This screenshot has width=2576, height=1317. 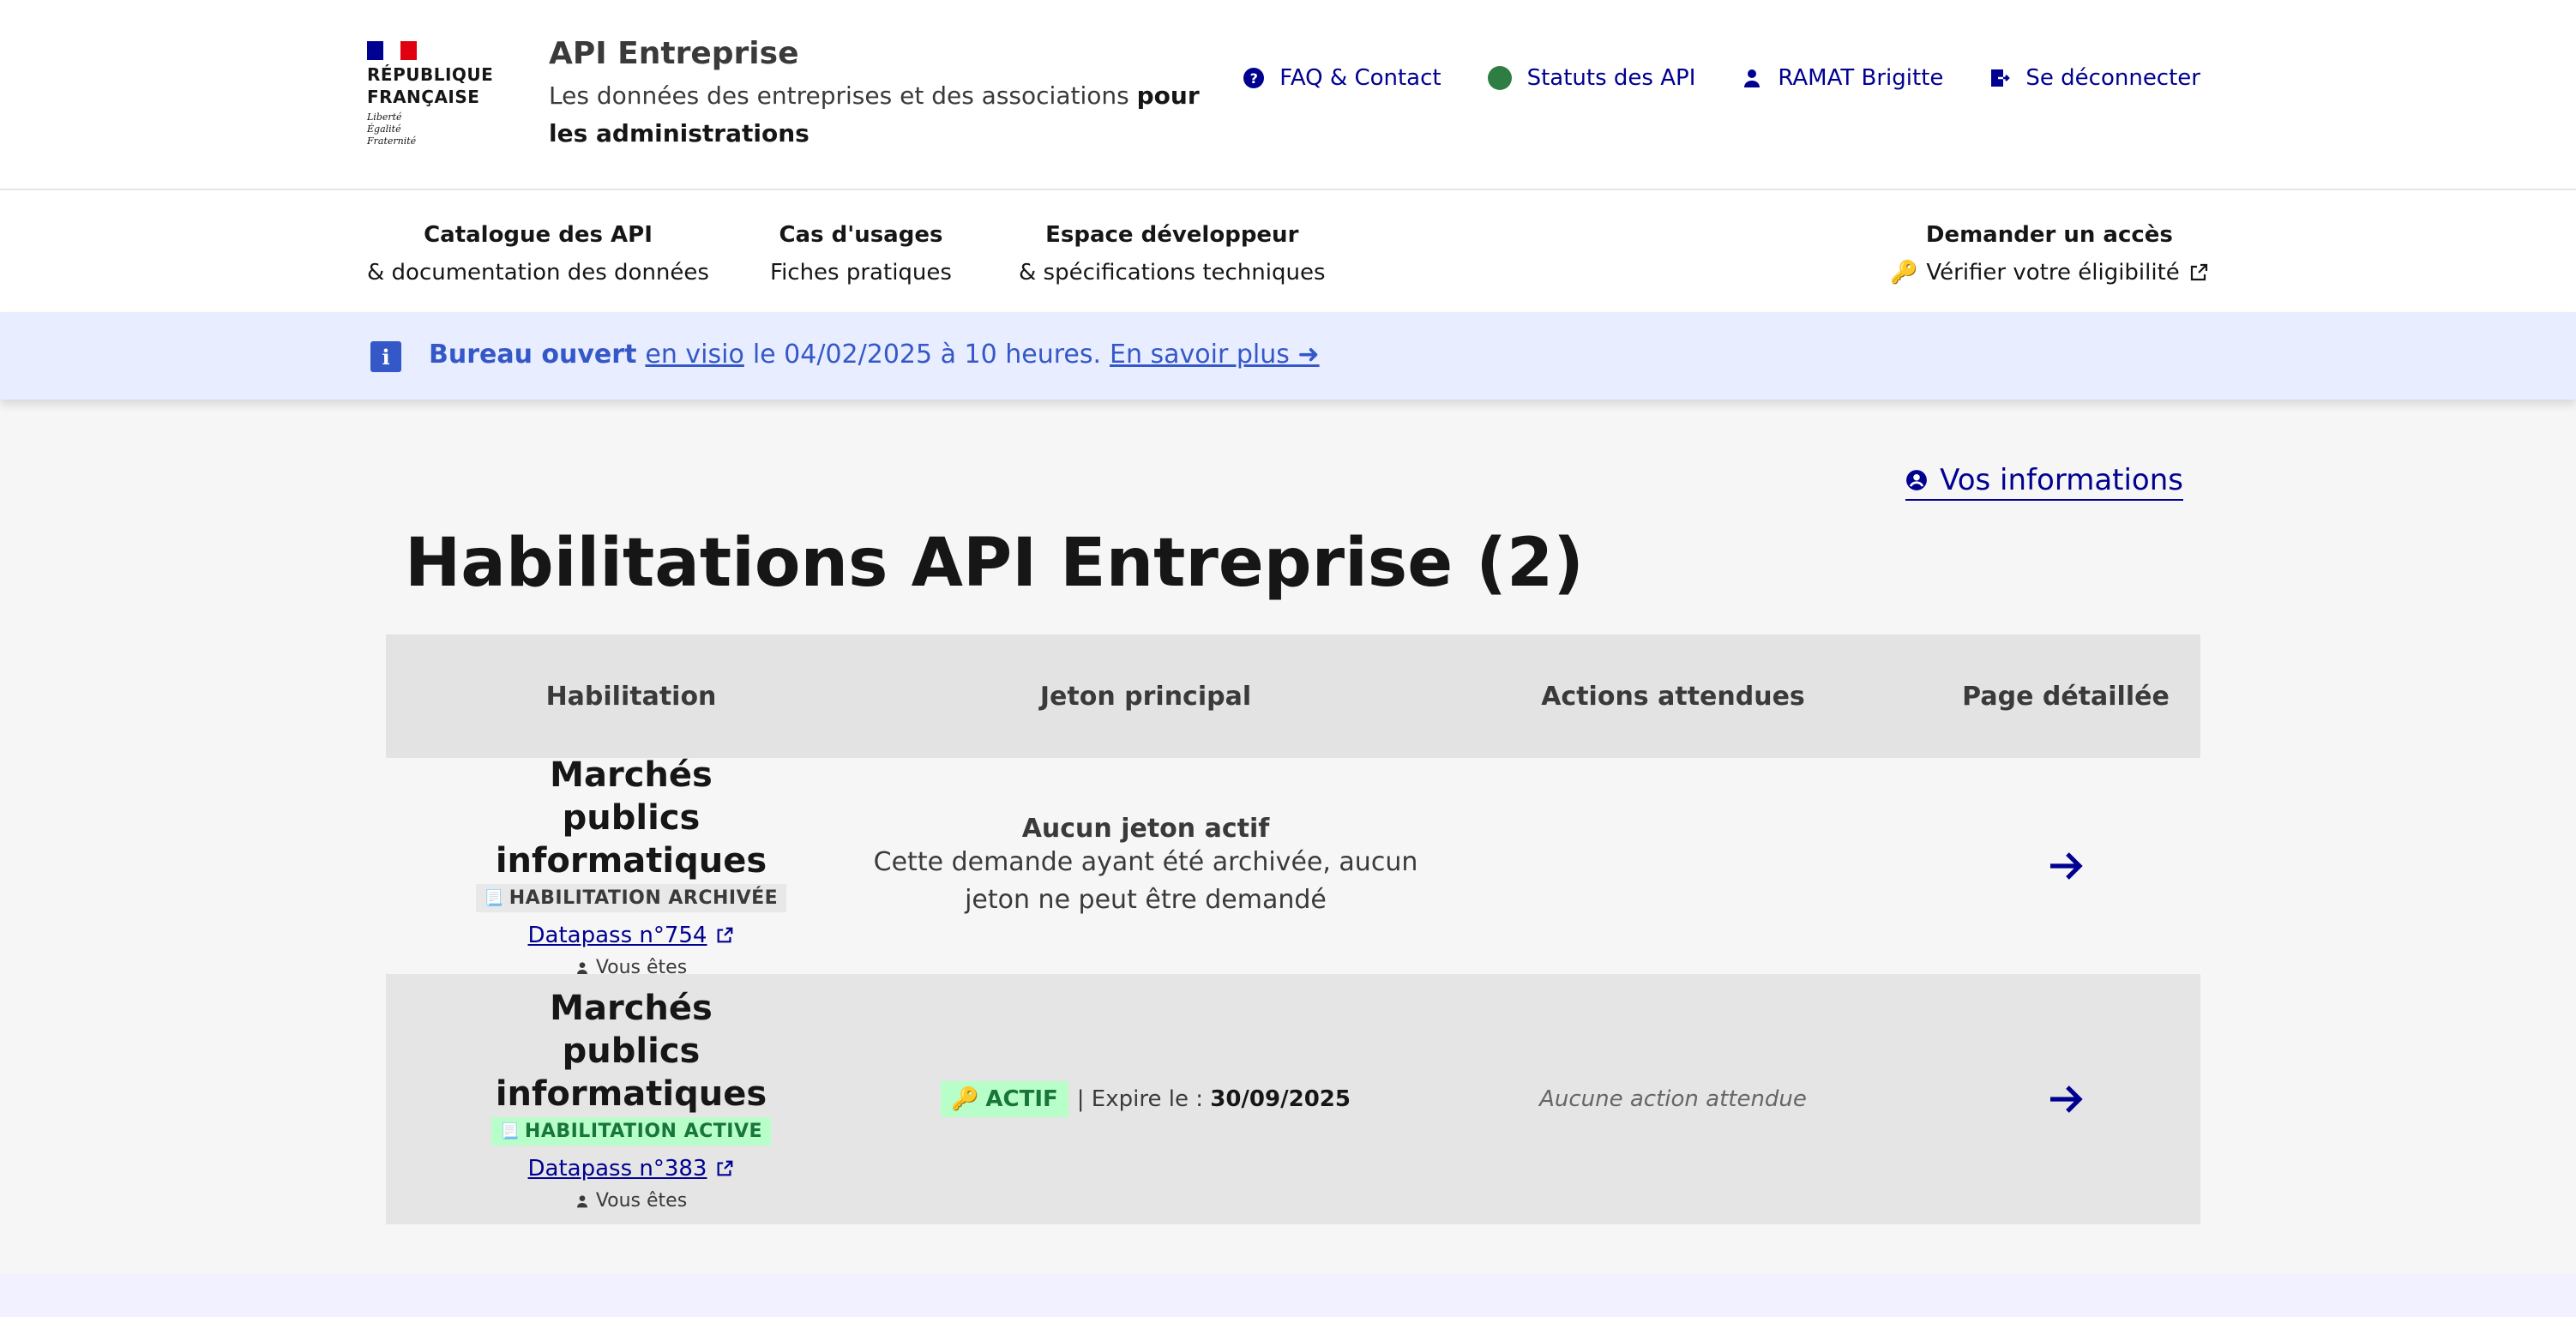 What do you see at coordinates (423, 97) in the screenshot?
I see `logo-line-2: FRANÇAISE` at bounding box center [423, 97].